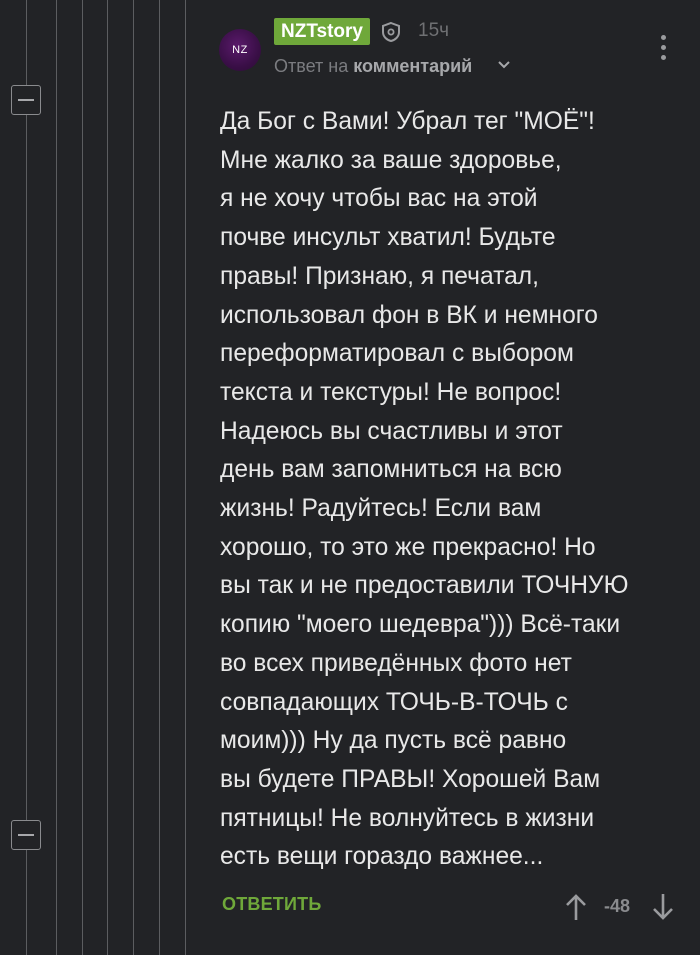 This screenshot has width=700, height=955. Describe the element at coordinates (434, 30) in the screenshot. I see `comment-time: 15ч` at that location.